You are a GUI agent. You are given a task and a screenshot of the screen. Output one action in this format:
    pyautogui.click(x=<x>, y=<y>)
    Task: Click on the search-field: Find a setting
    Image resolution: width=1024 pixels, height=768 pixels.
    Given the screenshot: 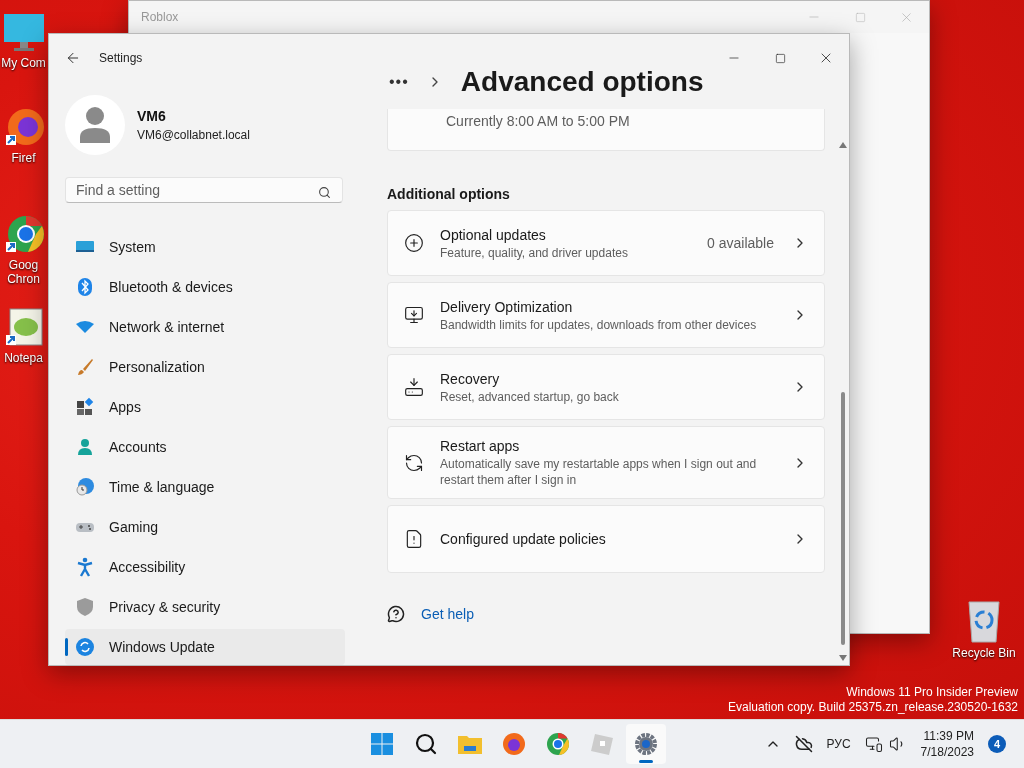 What is the action you would take?
    pyautogui.click(x=204, y=189)
    